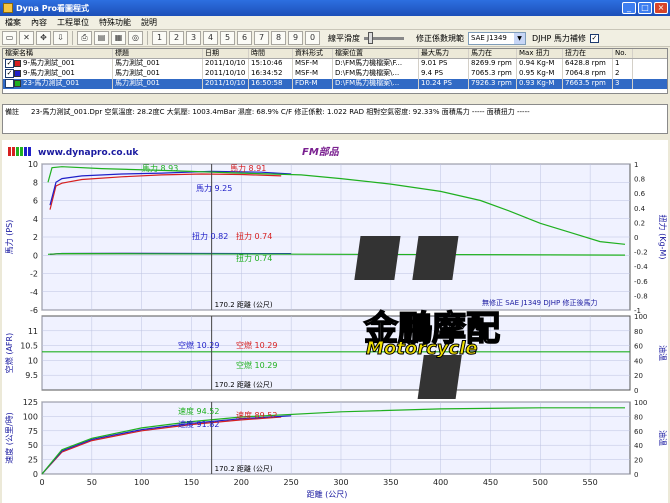 This screenshot has width=670, height=503. Describe the element at coordinates (101, 38) in the screenshot. I see `chart-icon: ▤` at that location.